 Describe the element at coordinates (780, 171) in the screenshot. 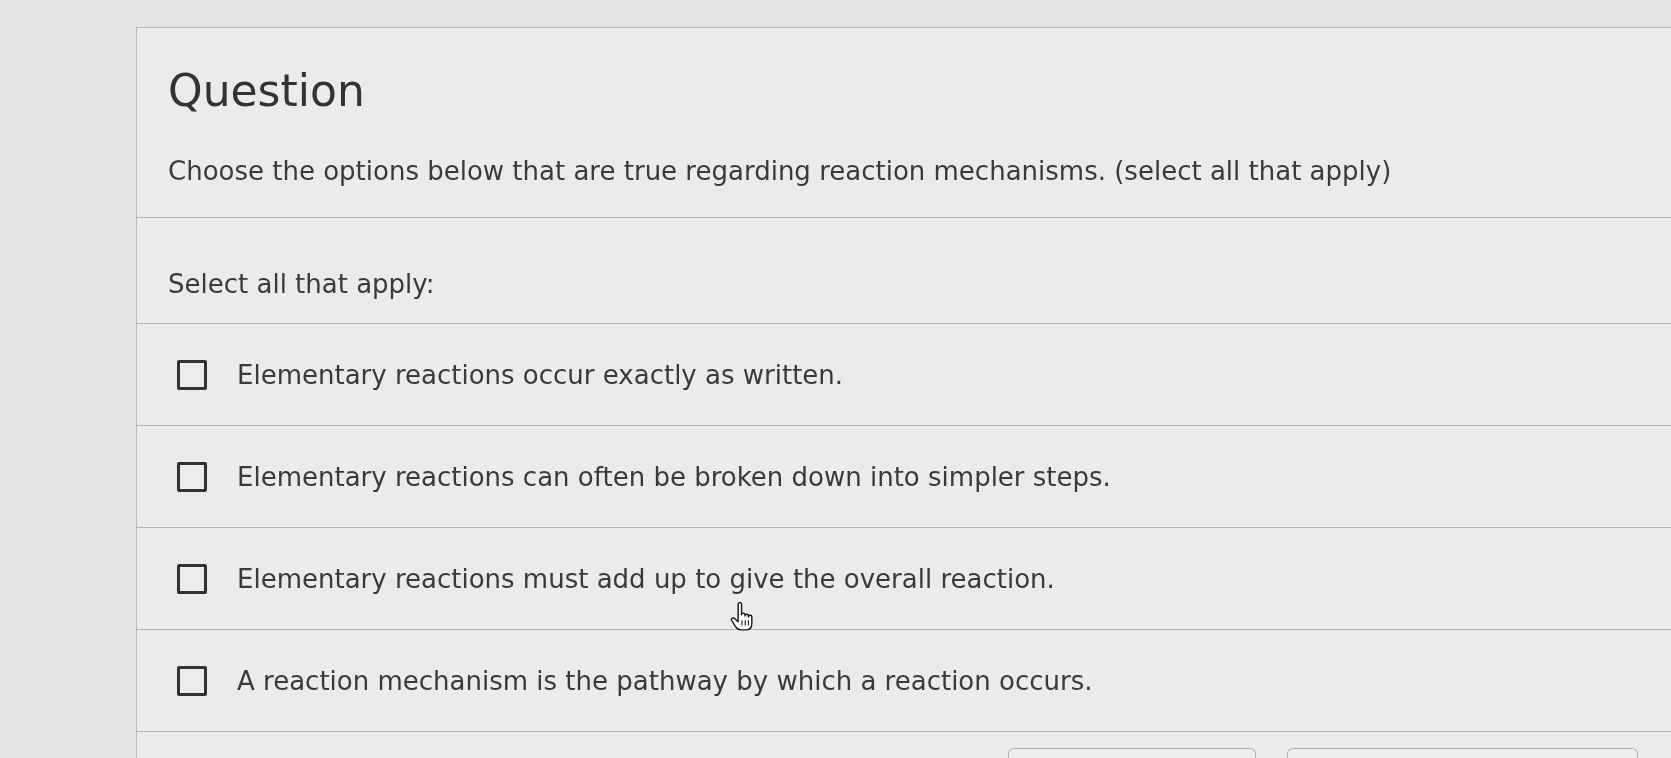

I see `question-prompt: Choose the options below that are true regarding reaction mechanisms. (select all that apply)` at that location.